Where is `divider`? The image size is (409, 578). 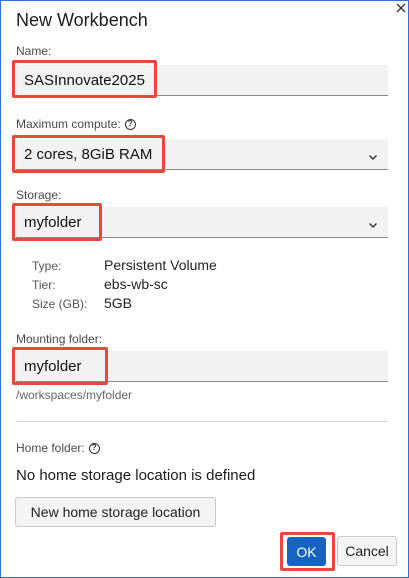 divider is located at coordinates (202, 421).